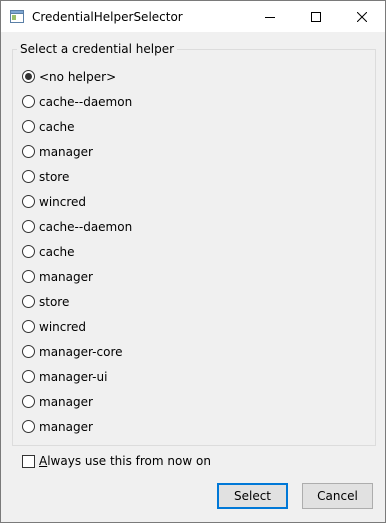  Describe the element at coordinates (73, 376) in the screenshot. I see `radio-label: manager-ui` at that location.